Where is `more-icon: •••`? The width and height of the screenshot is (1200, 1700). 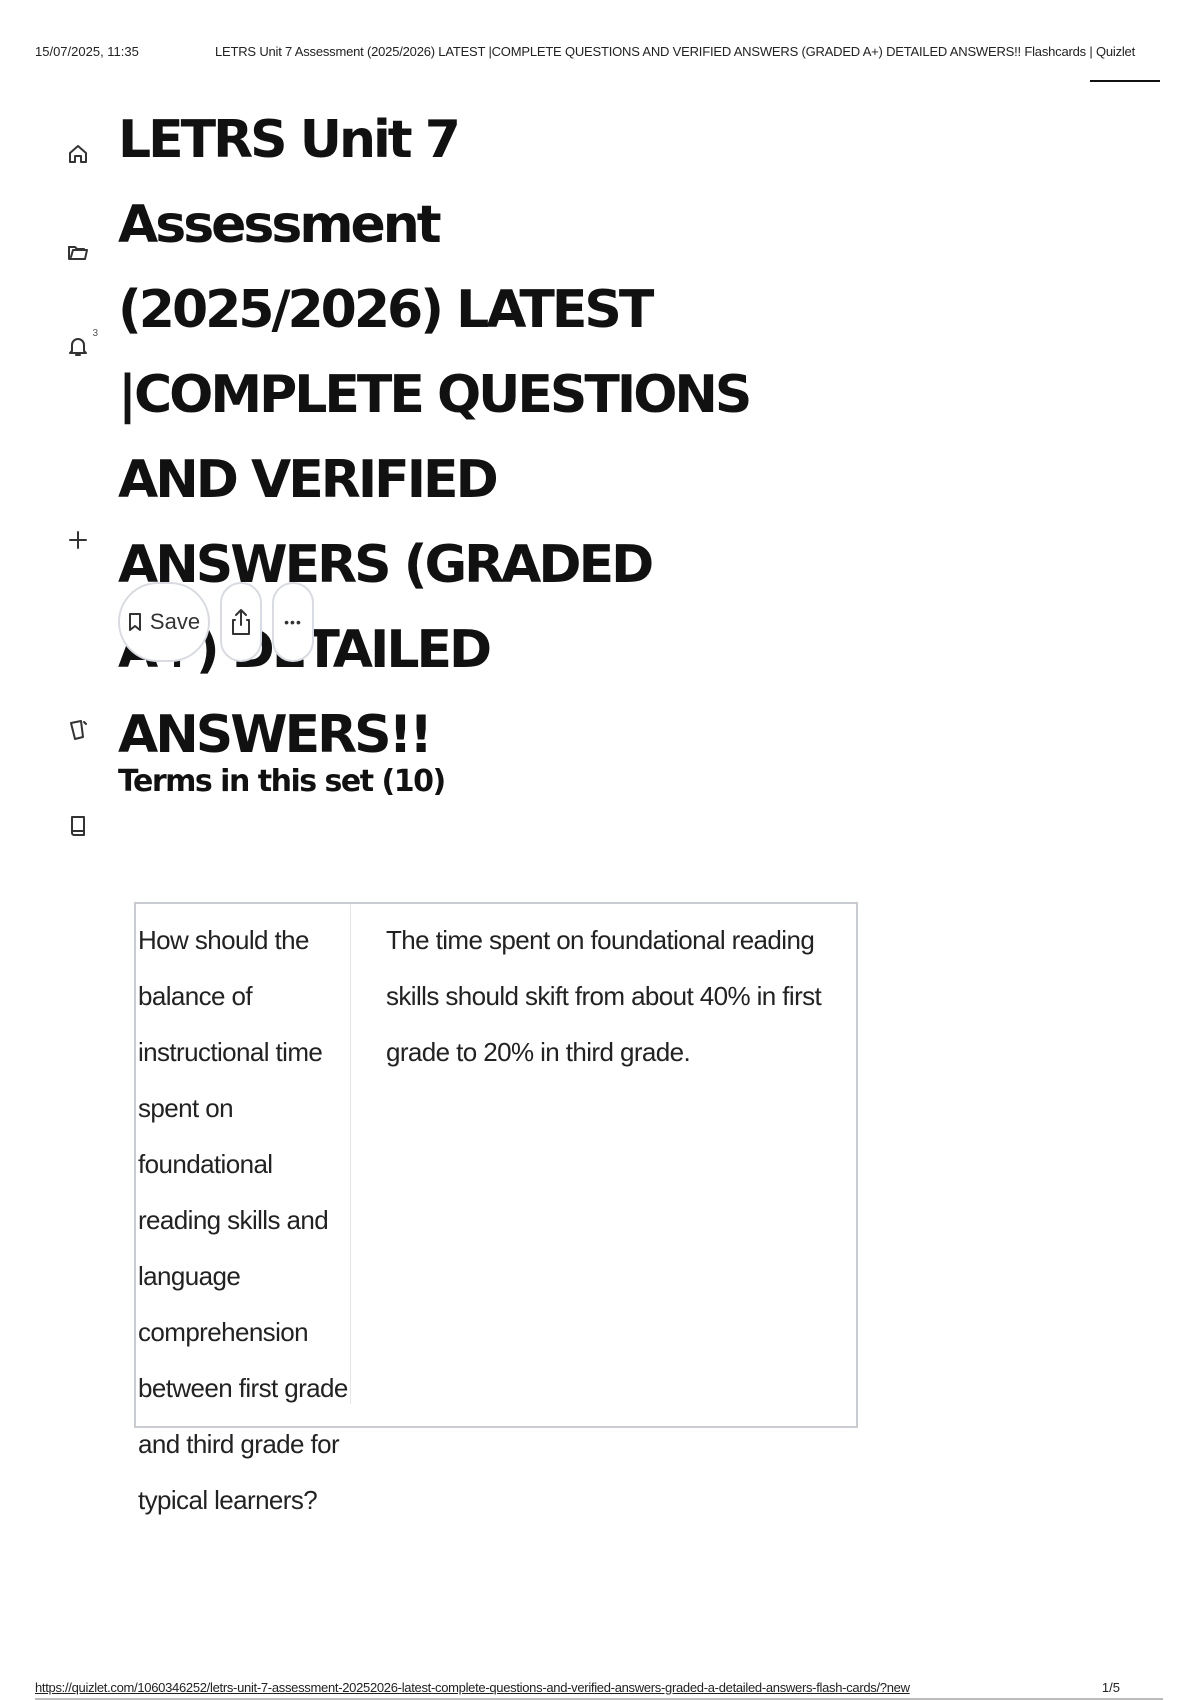 more-icon: ••• is located at coordinates (293, 622).